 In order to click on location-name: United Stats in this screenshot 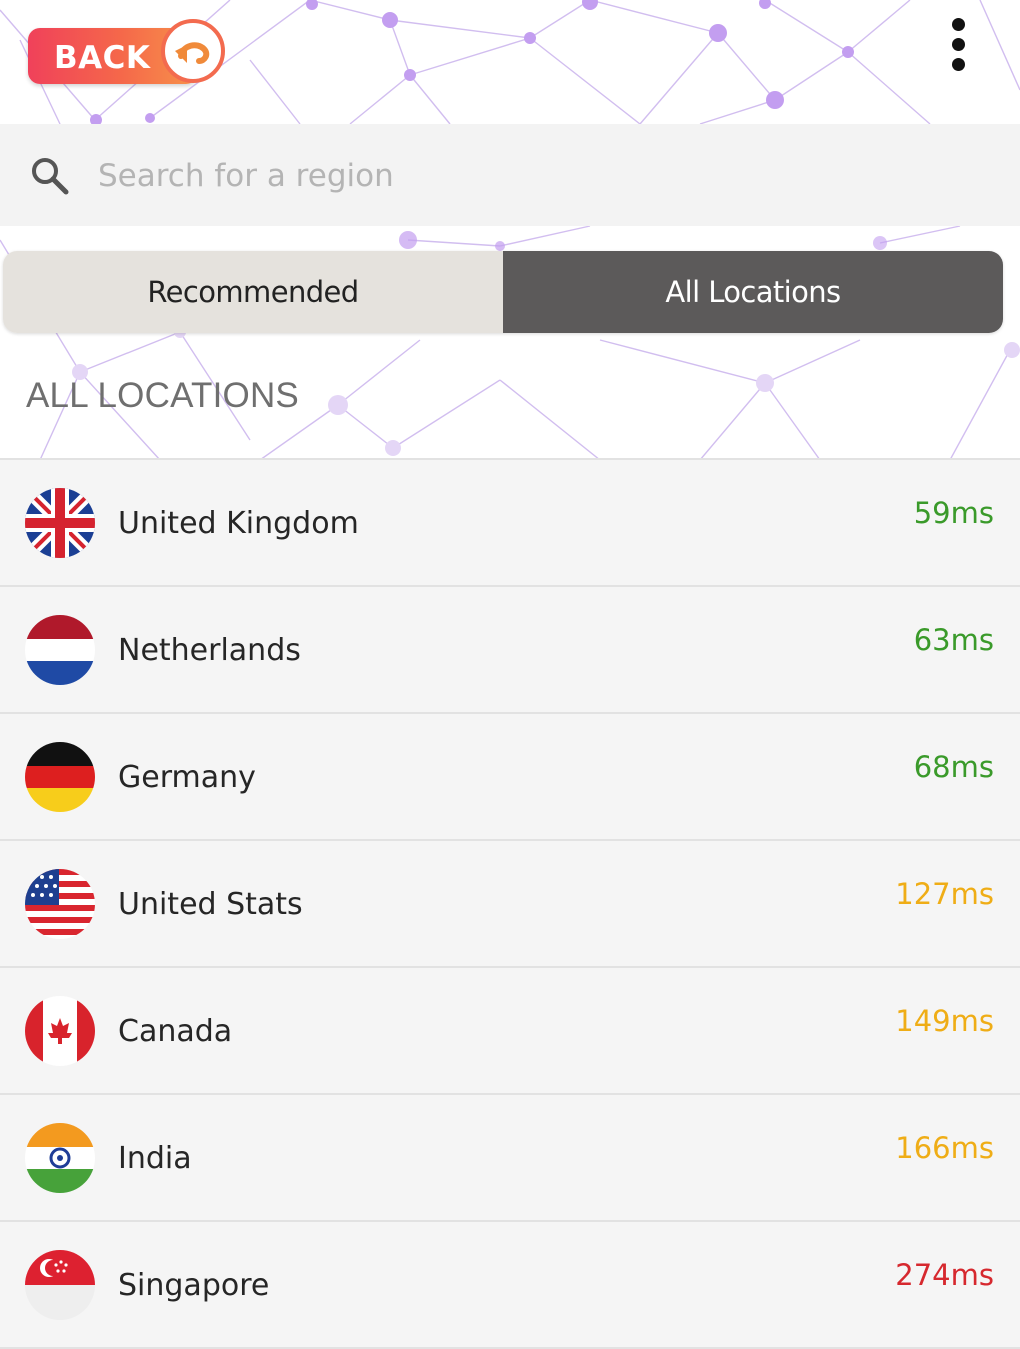, I will do `click(210, 904)`.